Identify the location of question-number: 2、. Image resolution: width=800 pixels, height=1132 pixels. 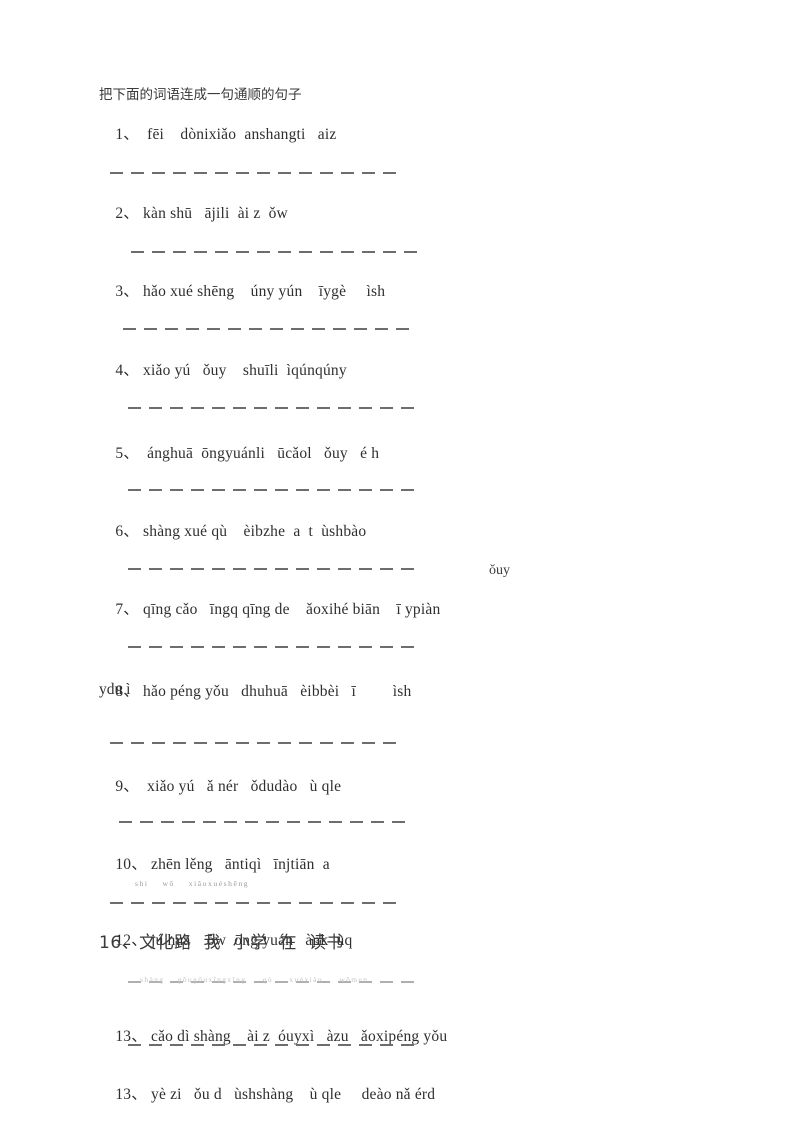
(127, 214).